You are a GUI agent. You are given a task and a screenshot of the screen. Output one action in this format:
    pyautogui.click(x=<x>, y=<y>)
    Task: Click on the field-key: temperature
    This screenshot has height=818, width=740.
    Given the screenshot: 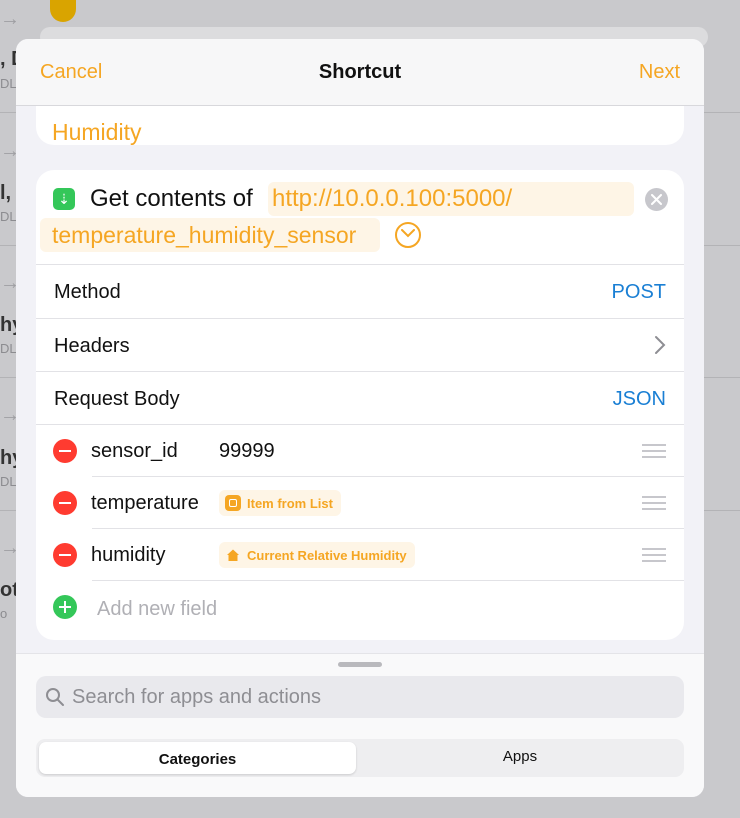 What is the action you would take?
    pyautogui.click(x=145, y=503)
    